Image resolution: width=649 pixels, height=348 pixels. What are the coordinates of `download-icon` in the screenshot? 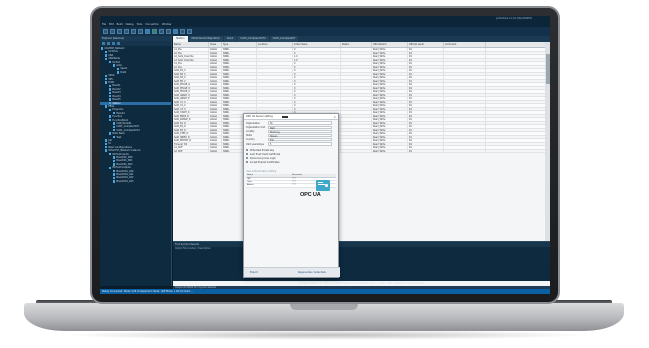 It's located at (175, 31).